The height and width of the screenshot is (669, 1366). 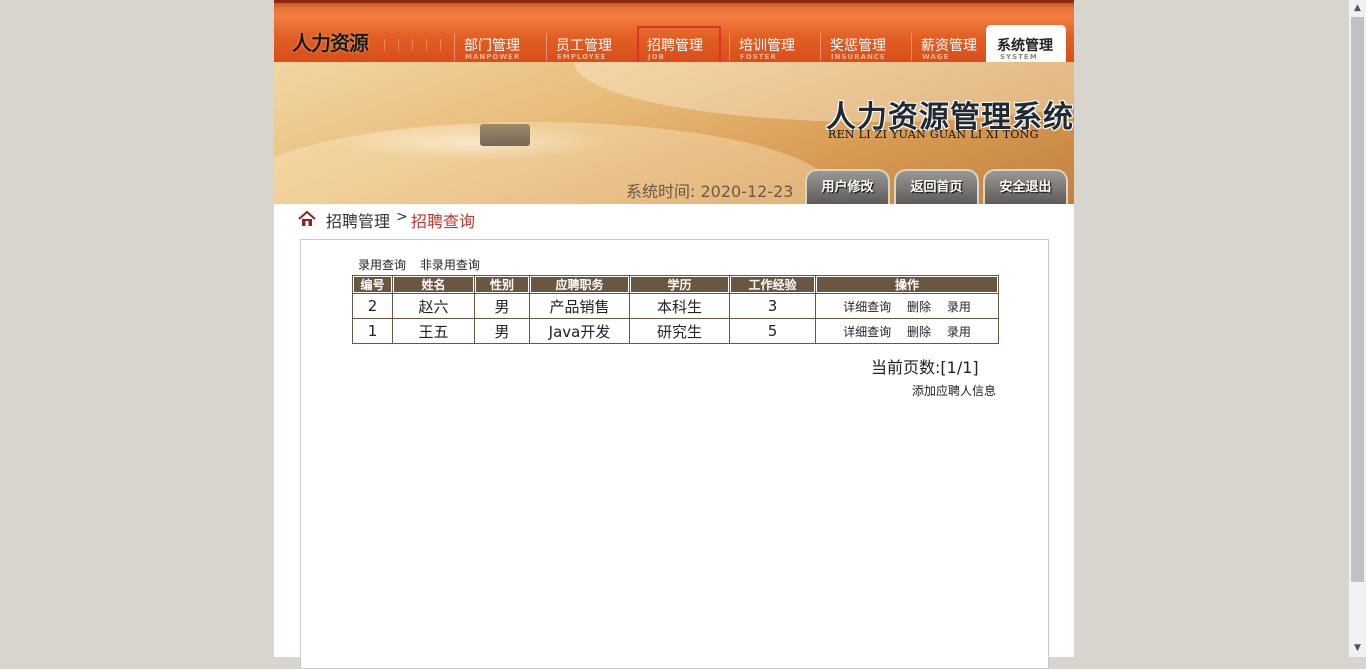 I want to click on scrollbar-thumb, so click(x=1357, y=299).